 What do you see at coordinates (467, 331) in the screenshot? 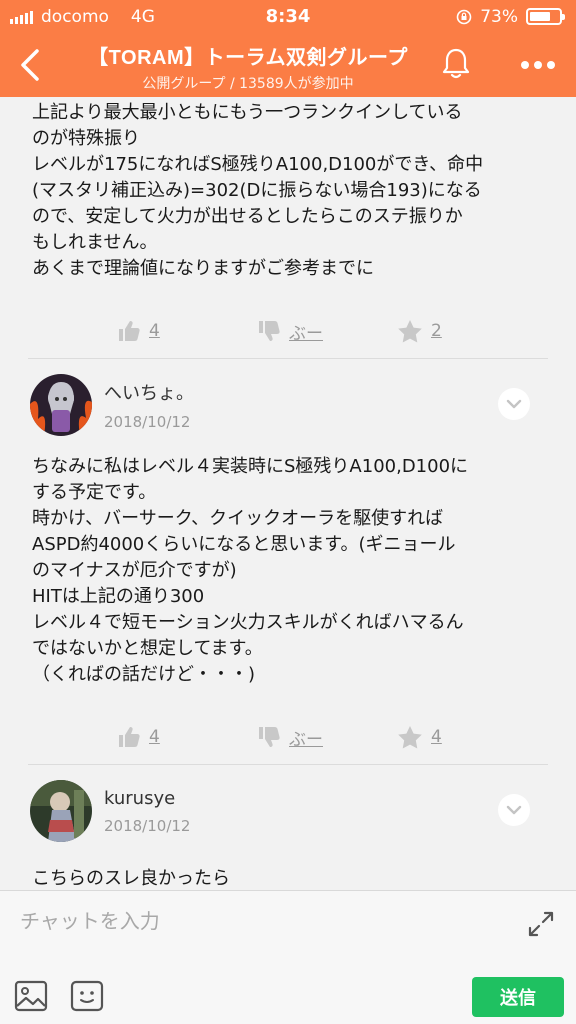
I see `star-button: 2` at bounding box center [467, 331].